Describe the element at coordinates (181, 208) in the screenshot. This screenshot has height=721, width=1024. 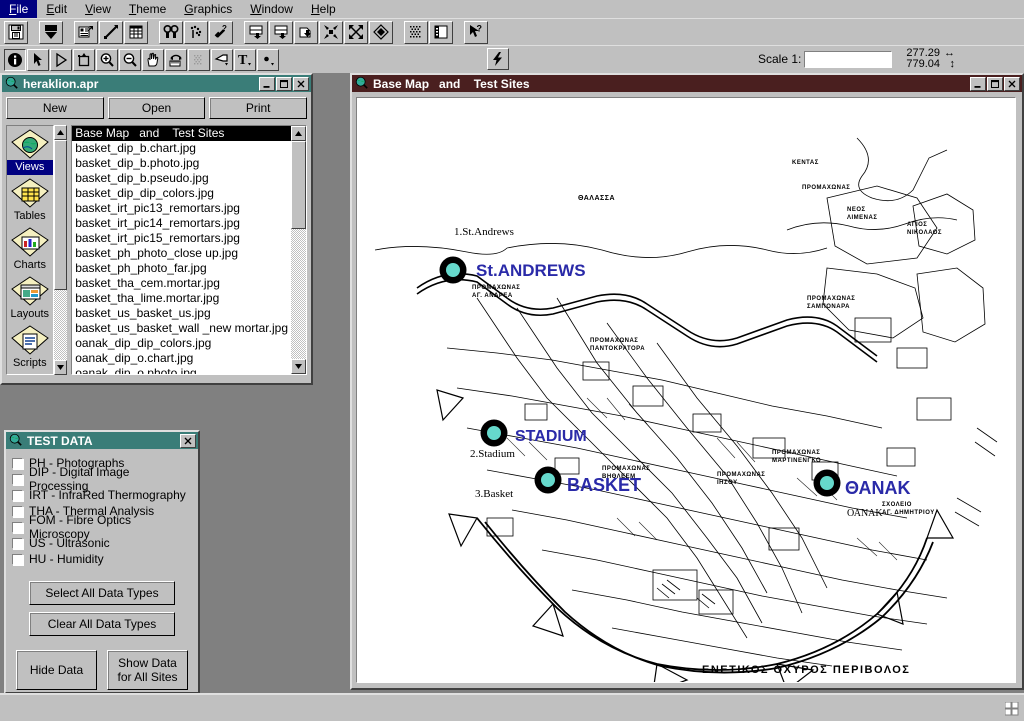
I see `document-list-item: basket_irt_pic13_remortars.jpg` at that location.